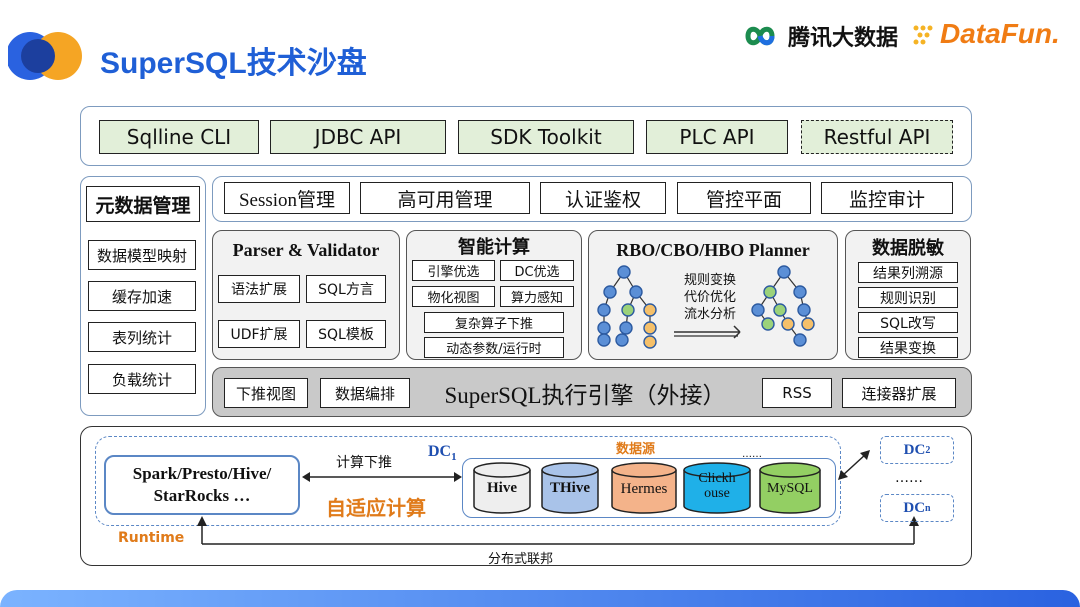  Describe the element at coordinates (259, 334) in the screenshot. I see `parser-item: UDF扩展` at that location.